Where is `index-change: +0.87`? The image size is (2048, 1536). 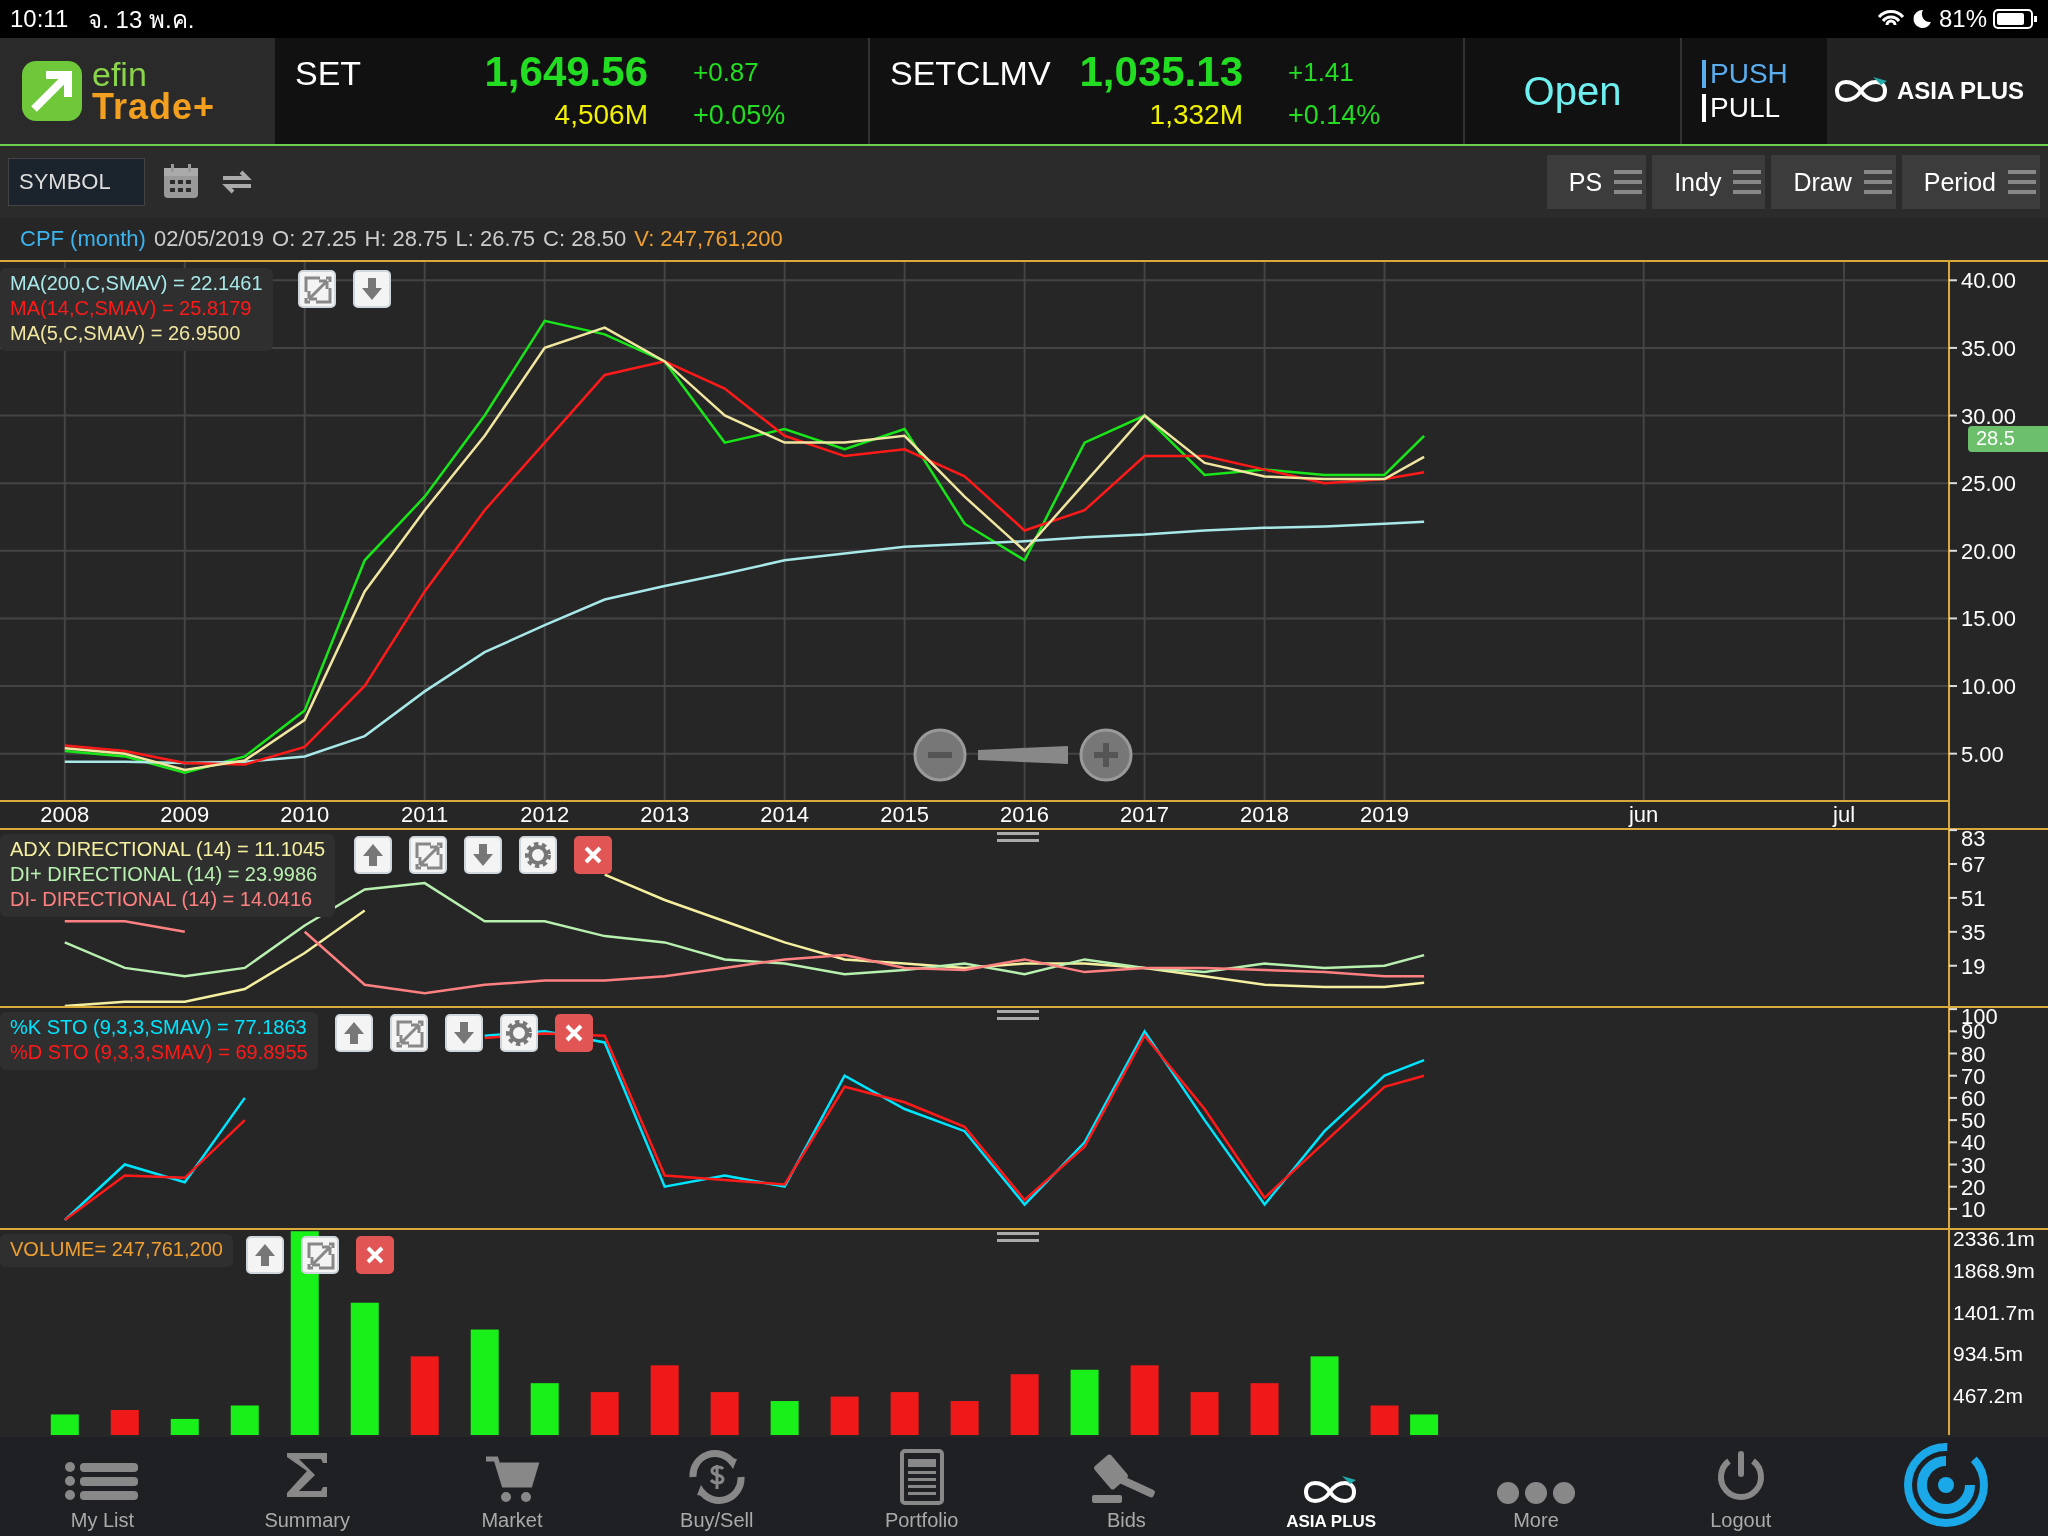 index-change: +0.87 is located at coordinates (726, 72).